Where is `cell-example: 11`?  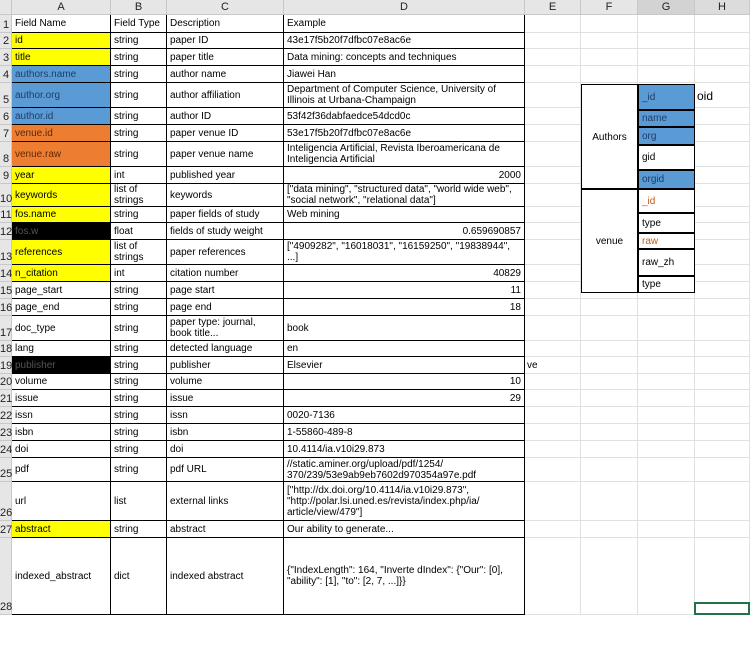 cell-example: 11 is located at coordinates (404, 290).